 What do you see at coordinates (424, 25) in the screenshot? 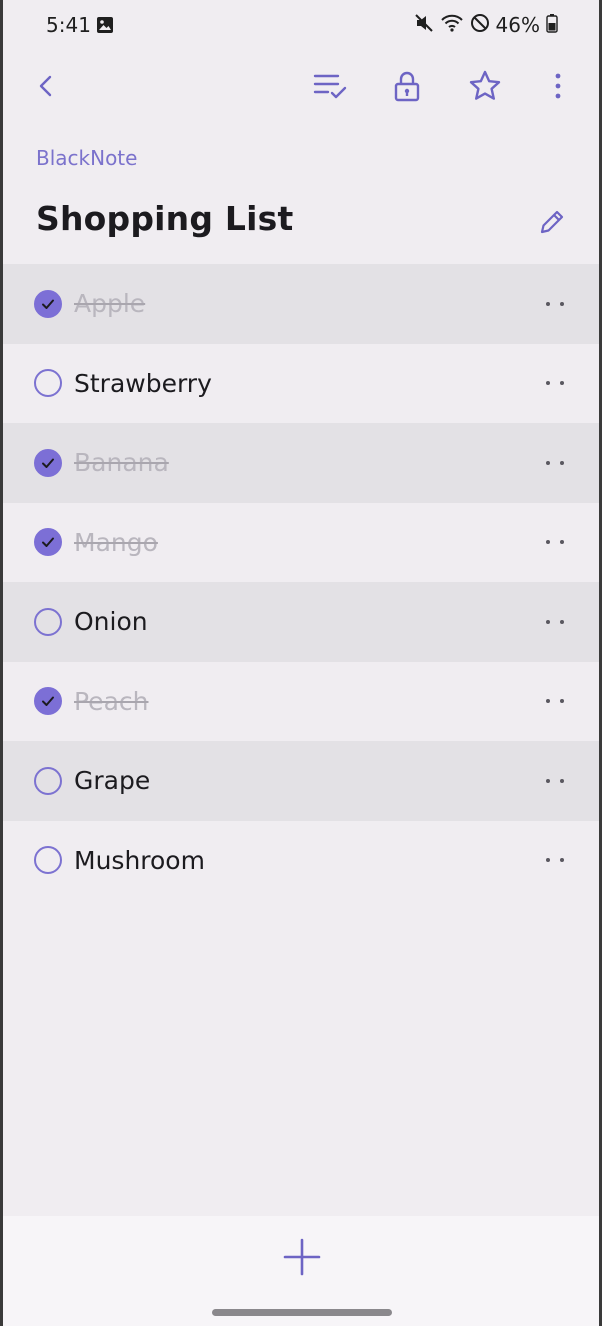
I see `mute-icon` at bounding box center [424, 25].